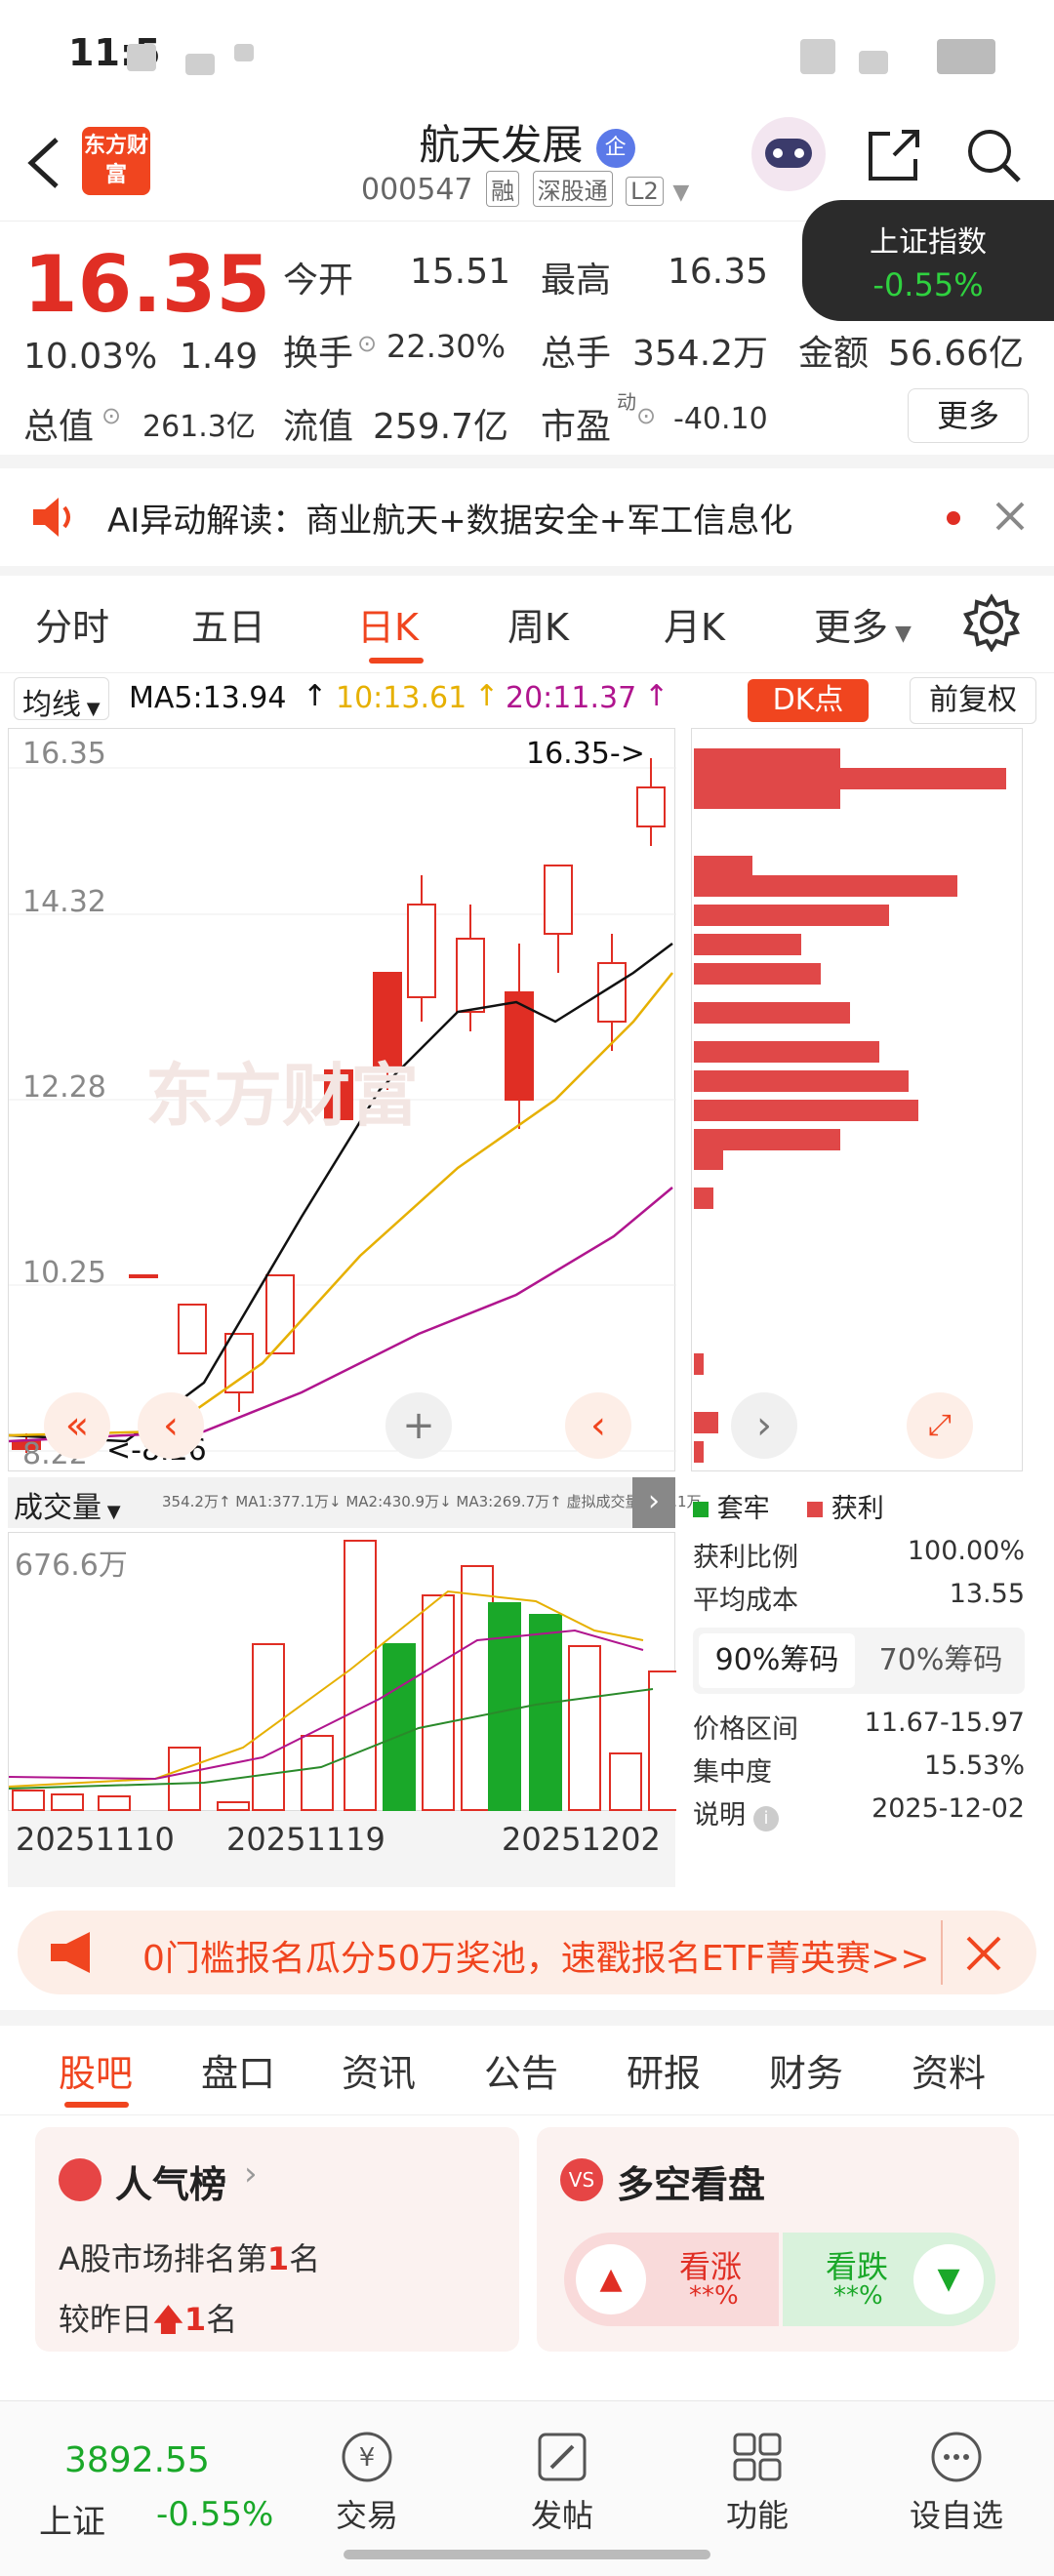  Describe the element at coordinates (251, 2174) in the screenshot. I see `chevron-right-icon: ›` at that location.